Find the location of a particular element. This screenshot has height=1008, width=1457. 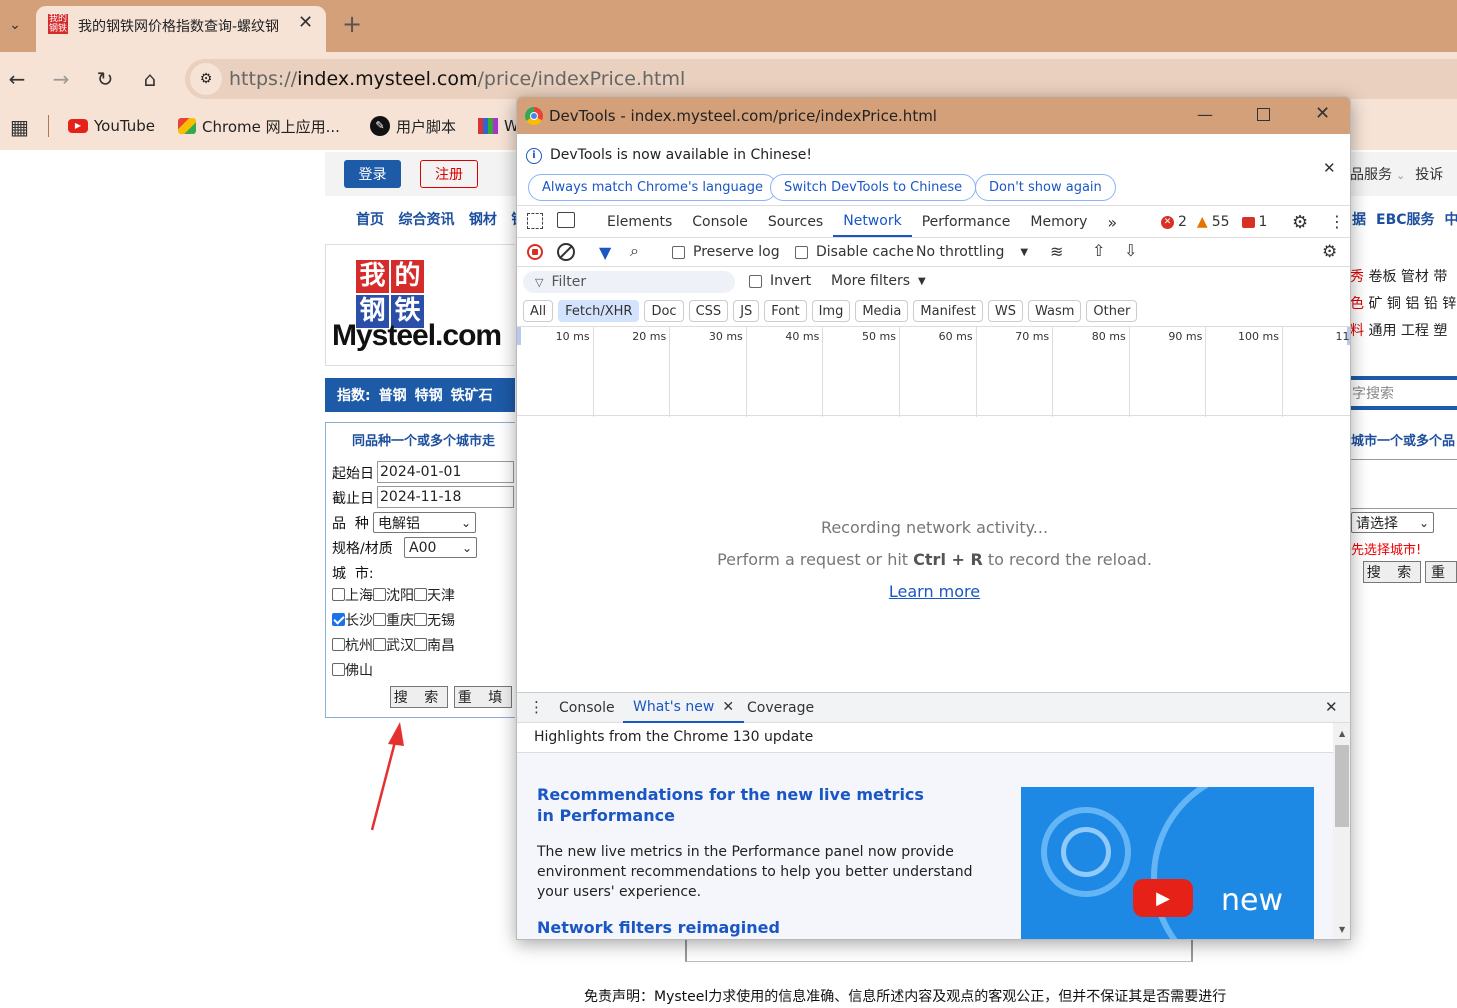

close-drawer-icon: ✕ is located at coordinates (1331, 707).